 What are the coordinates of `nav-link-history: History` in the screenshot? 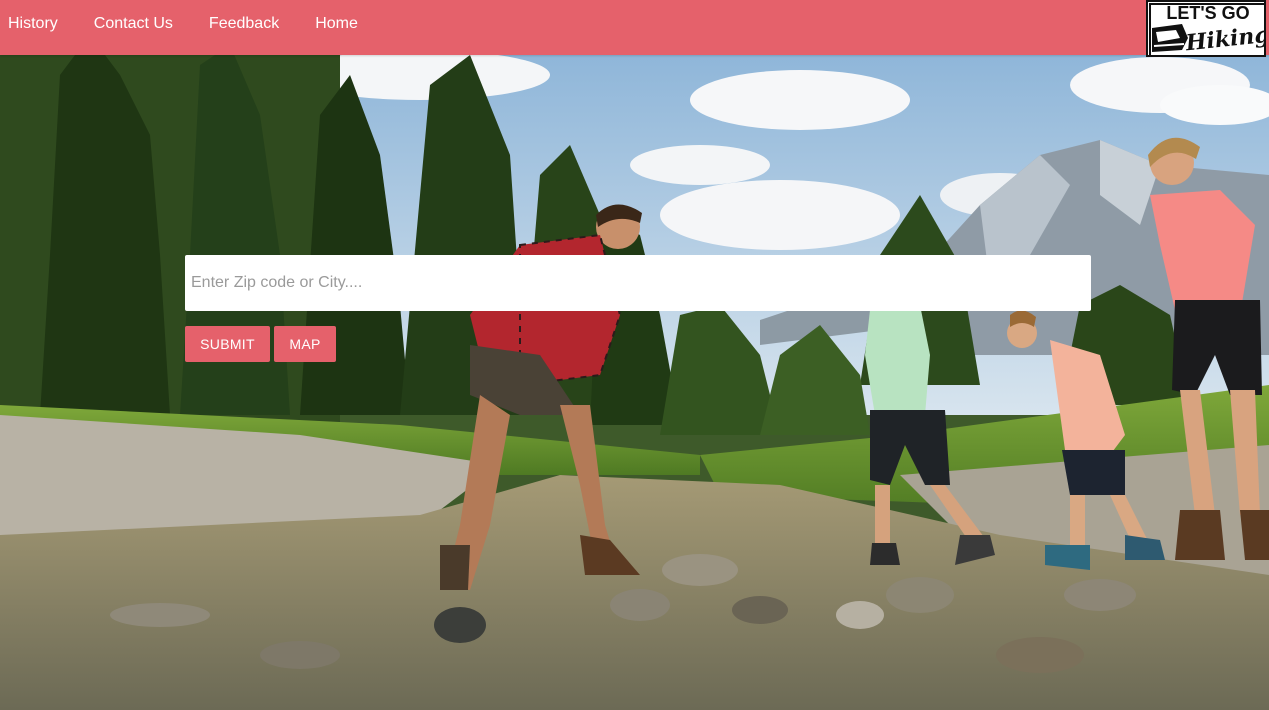 It's located at (33, 24).